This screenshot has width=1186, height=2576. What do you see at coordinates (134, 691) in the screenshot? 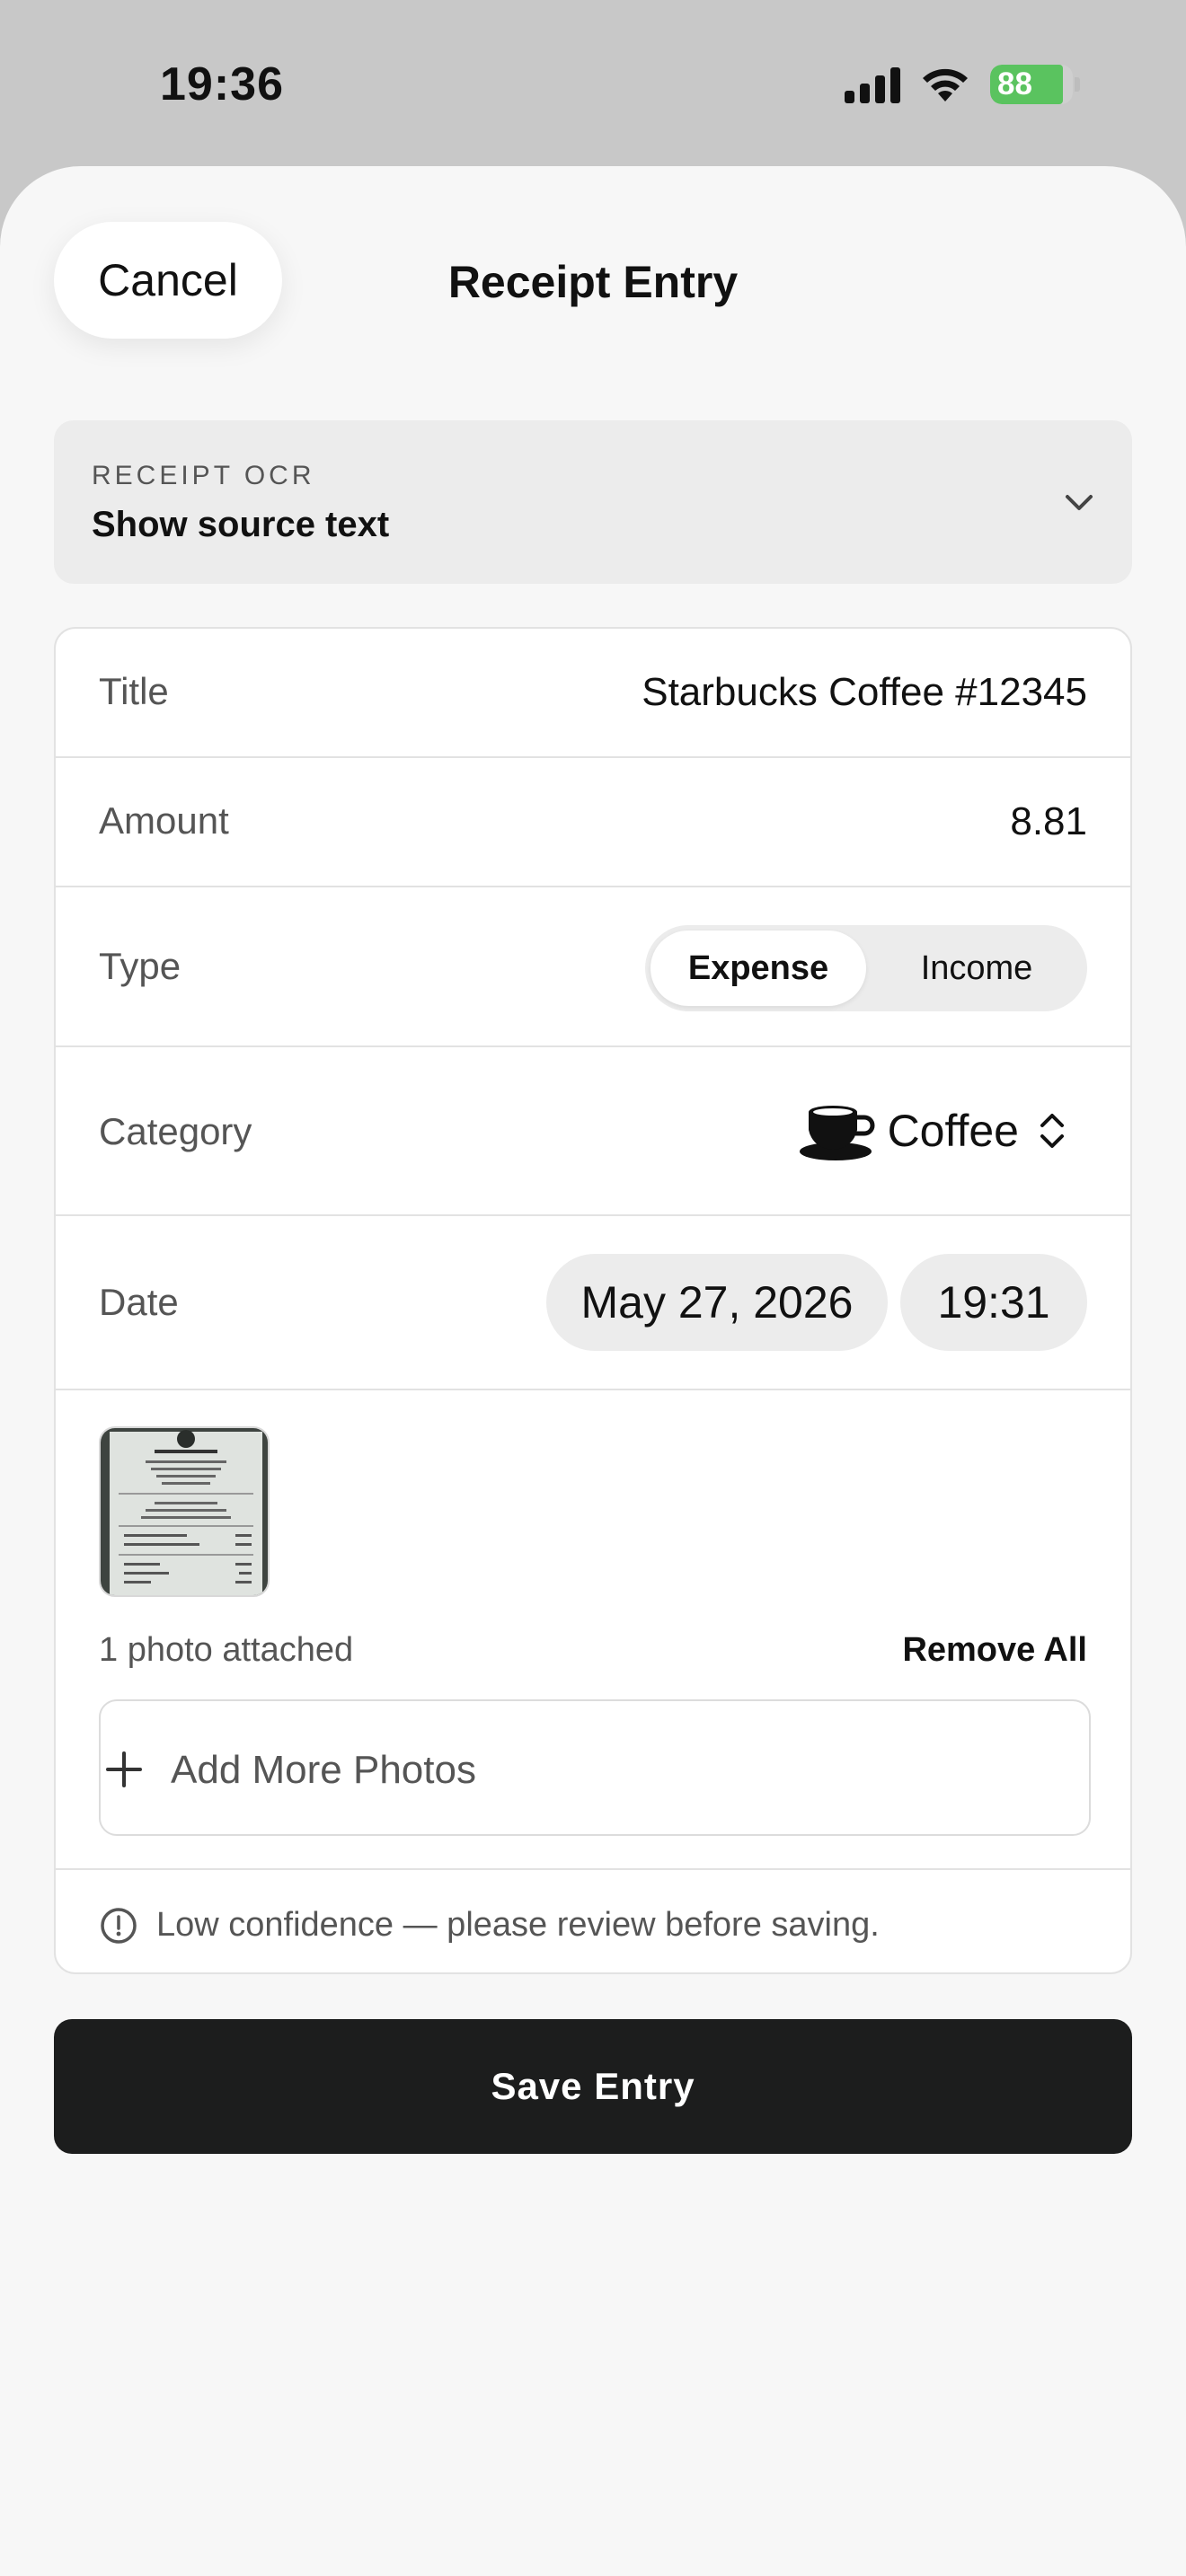
I see `title-label: Title` at bounding box center [134, 691].